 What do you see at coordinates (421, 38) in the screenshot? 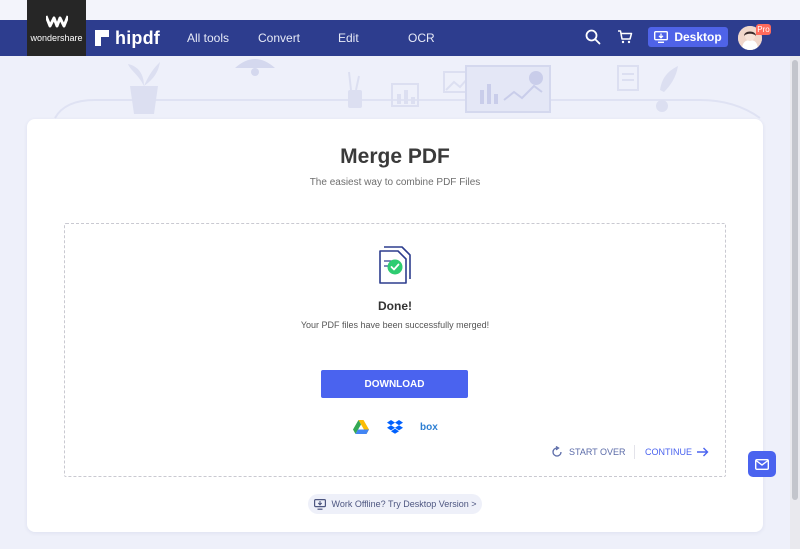
I see `nav-ocr: OCR` at bounding box center [421, 38].